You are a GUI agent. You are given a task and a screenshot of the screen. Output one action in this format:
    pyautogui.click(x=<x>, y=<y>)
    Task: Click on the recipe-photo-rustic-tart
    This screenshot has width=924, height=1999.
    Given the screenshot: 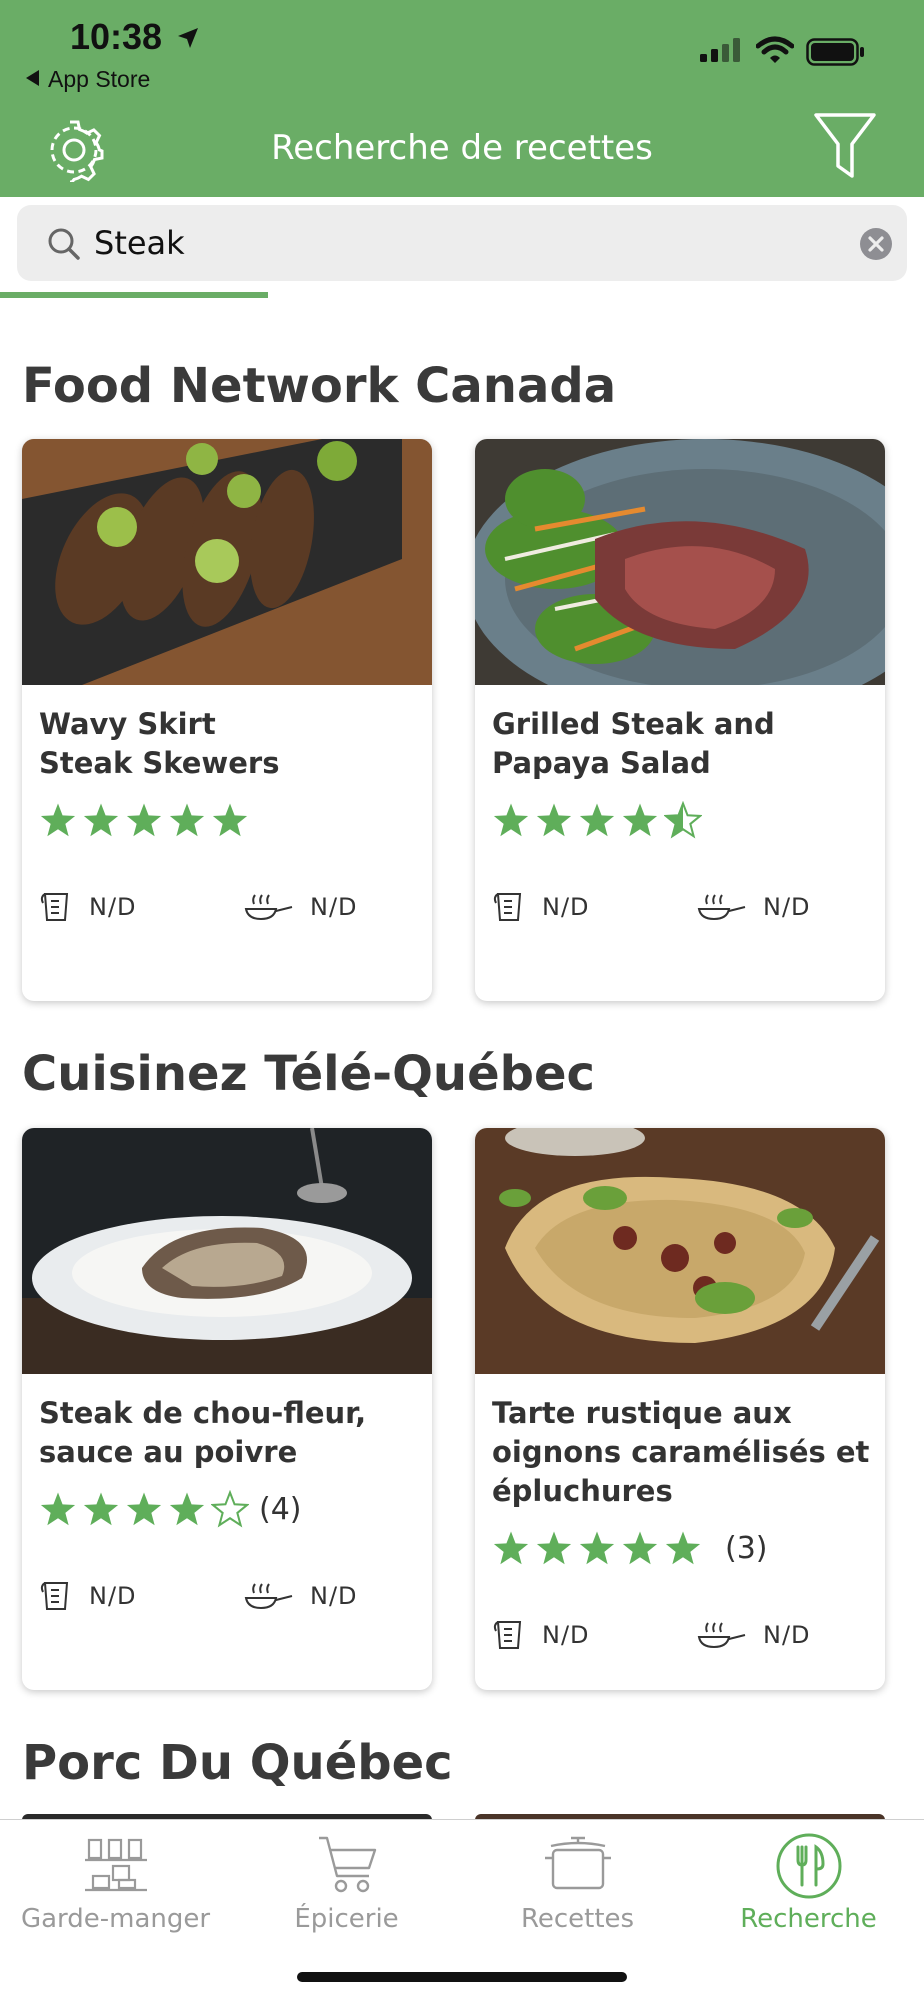 What is the action you would take?
    pyautogui.click(x=680, y=1251)
    